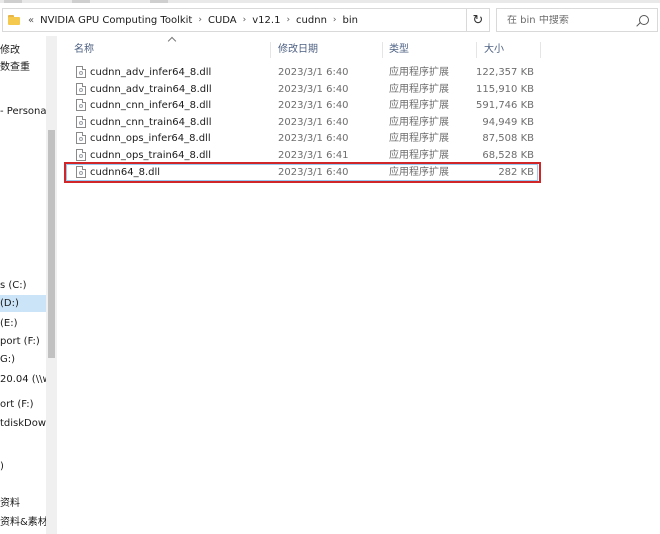 The height and width of the screenshot is (534, 660). I want to click on breadcrumb-cuda: CUDA, so click(222, 20).